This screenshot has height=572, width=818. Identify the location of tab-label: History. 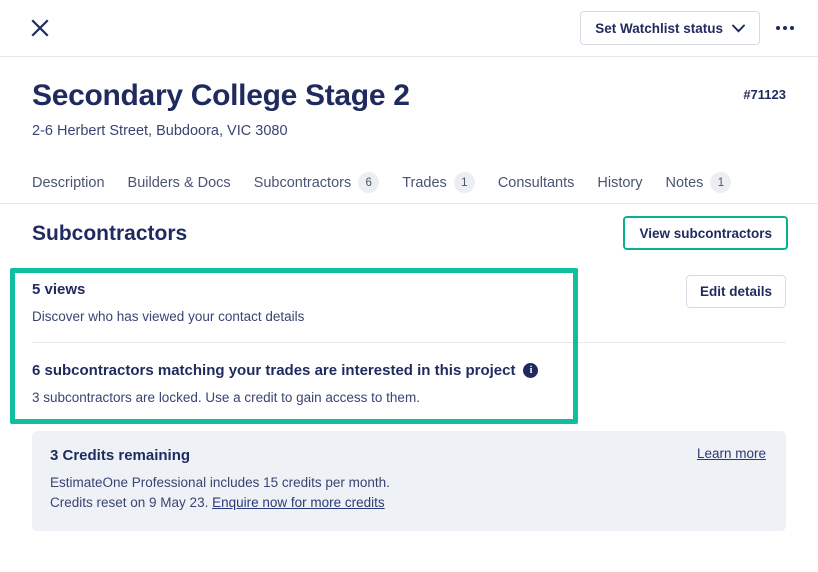
(620, 182).